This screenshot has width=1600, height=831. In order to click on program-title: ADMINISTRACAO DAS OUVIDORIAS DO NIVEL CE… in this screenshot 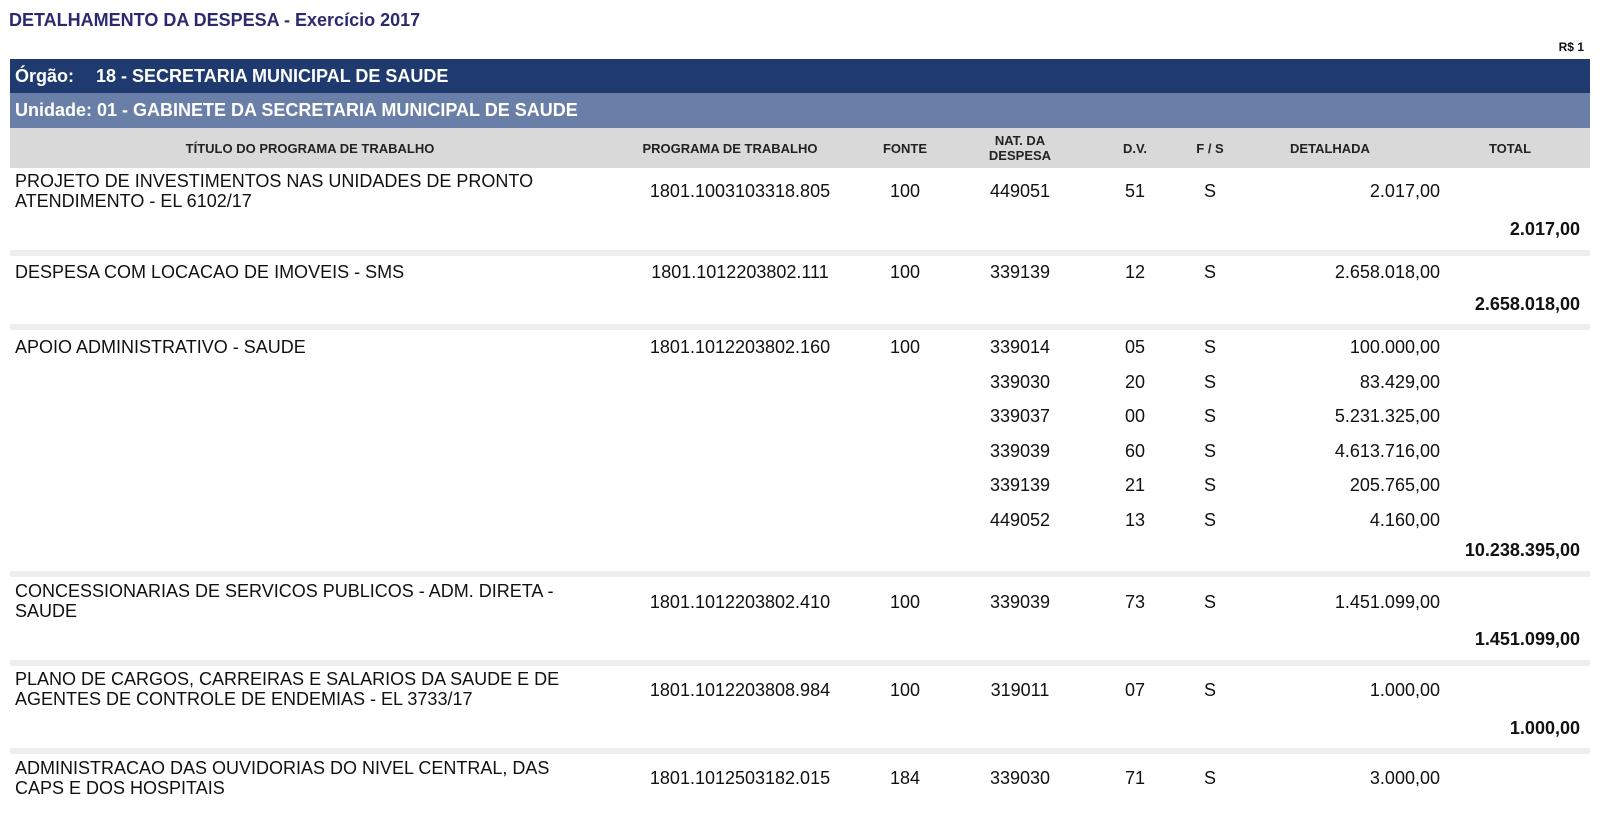, I will do `click(282, 778)`.